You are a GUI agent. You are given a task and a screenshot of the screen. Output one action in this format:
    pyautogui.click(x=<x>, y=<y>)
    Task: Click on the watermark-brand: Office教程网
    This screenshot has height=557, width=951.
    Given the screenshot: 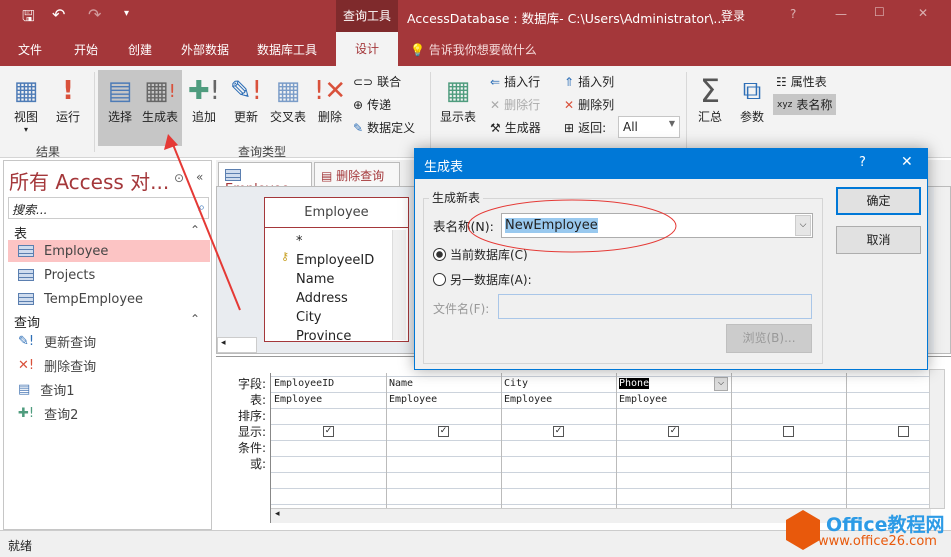 What is the action you would take?
    pyautogui.click(x=885, y=525)
    